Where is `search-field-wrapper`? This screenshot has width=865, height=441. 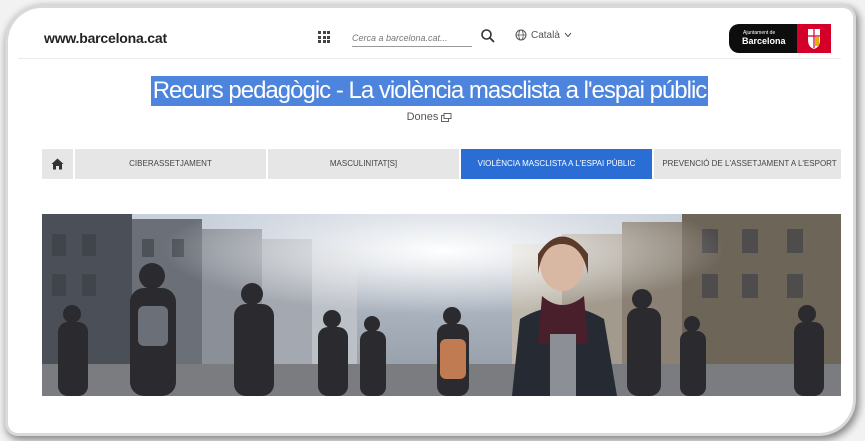 search-field-wrapper is located at coordinates (412, 37).